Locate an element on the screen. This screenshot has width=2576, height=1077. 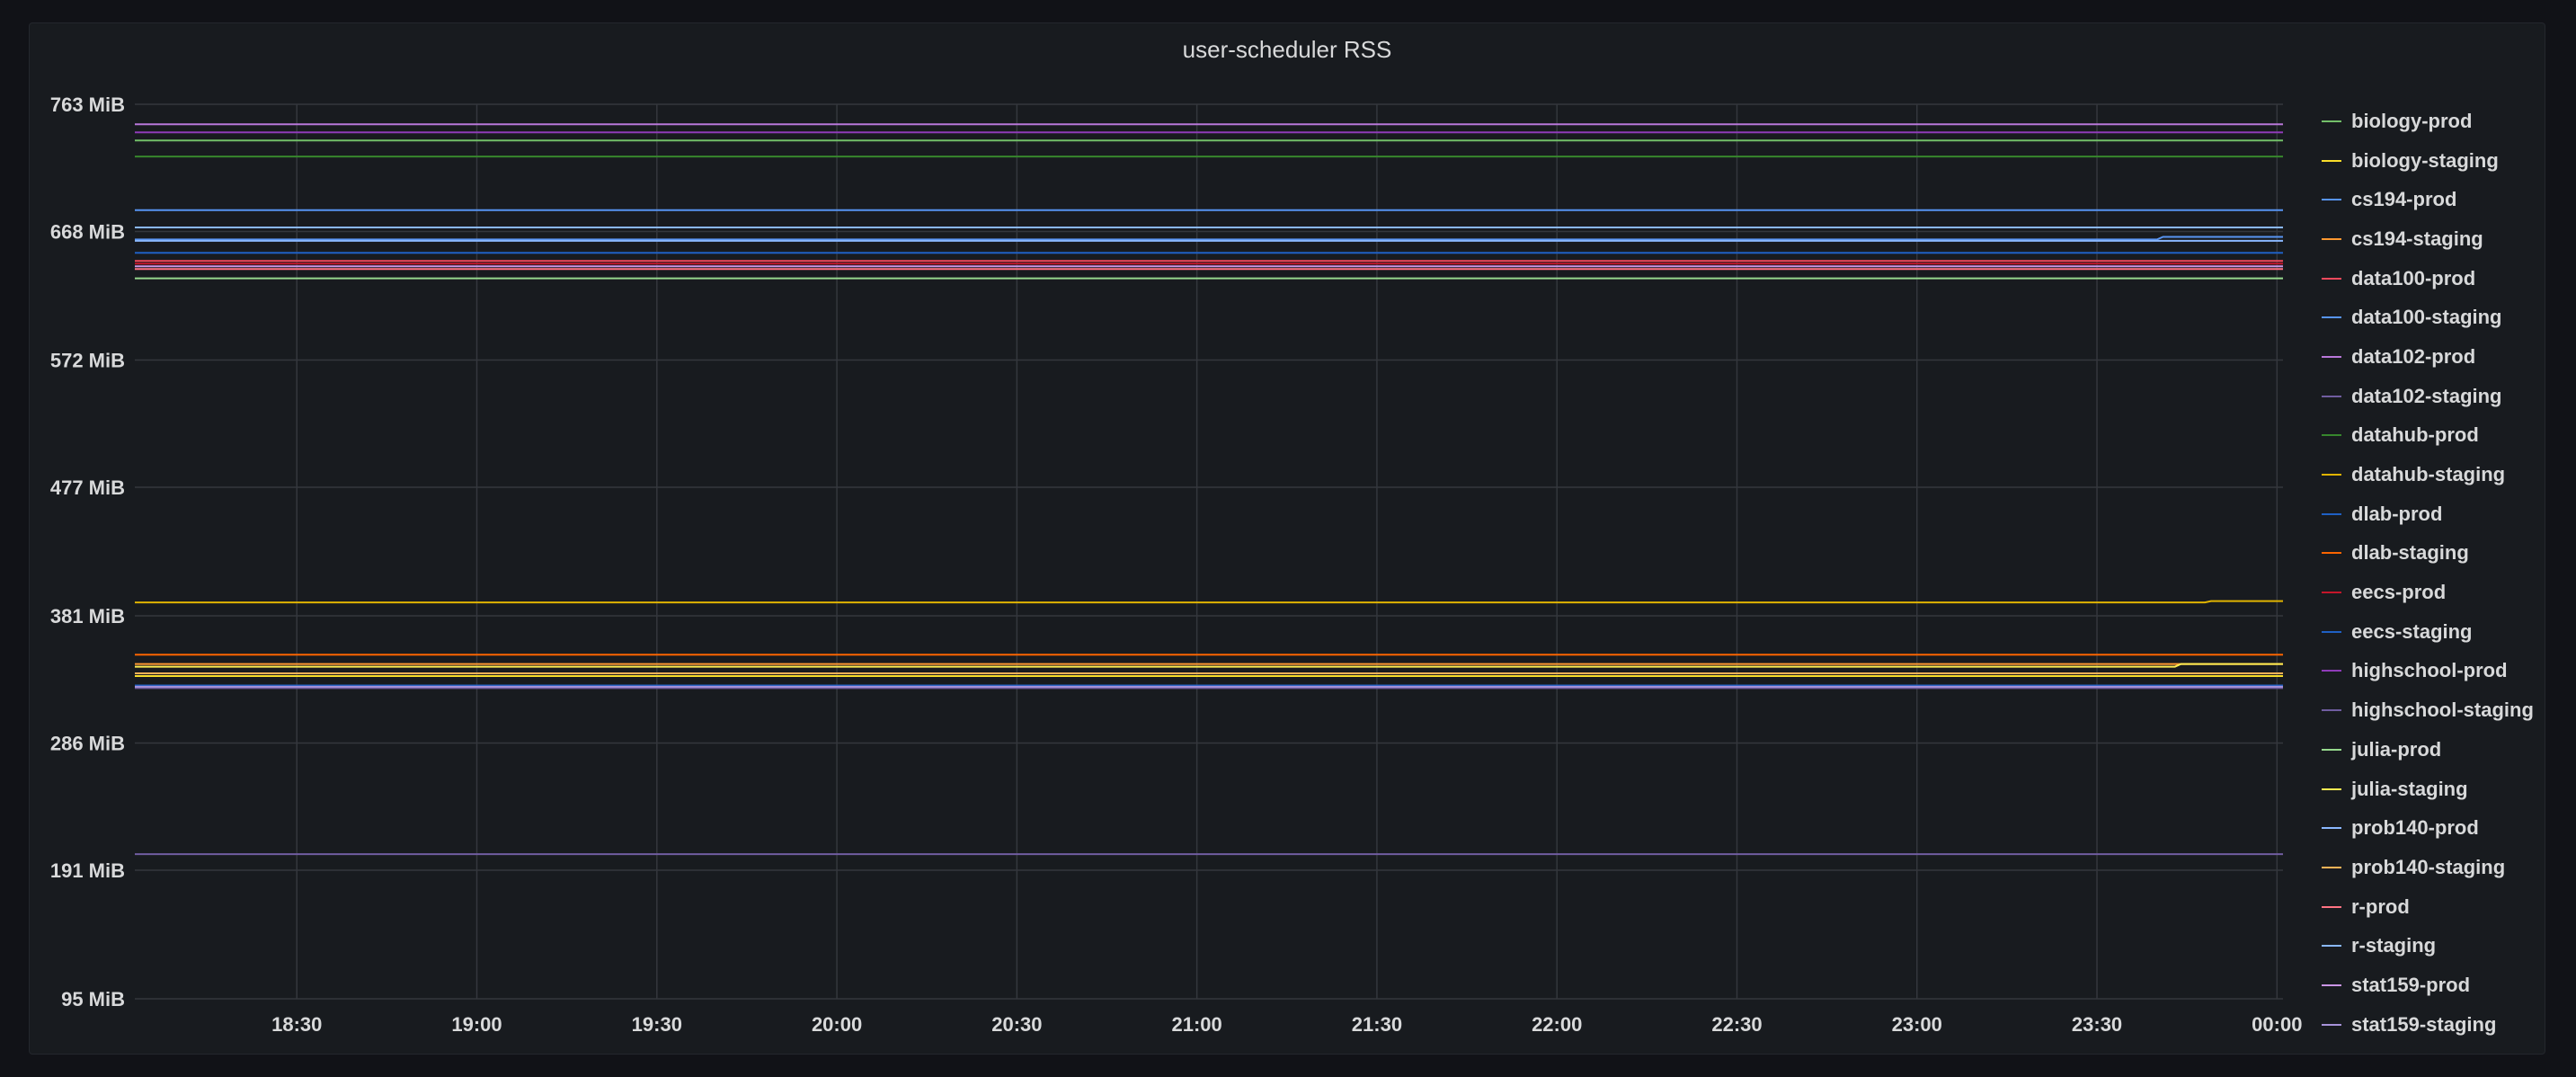
series-line-cs194-prod is located at coordinates (1209, 239).